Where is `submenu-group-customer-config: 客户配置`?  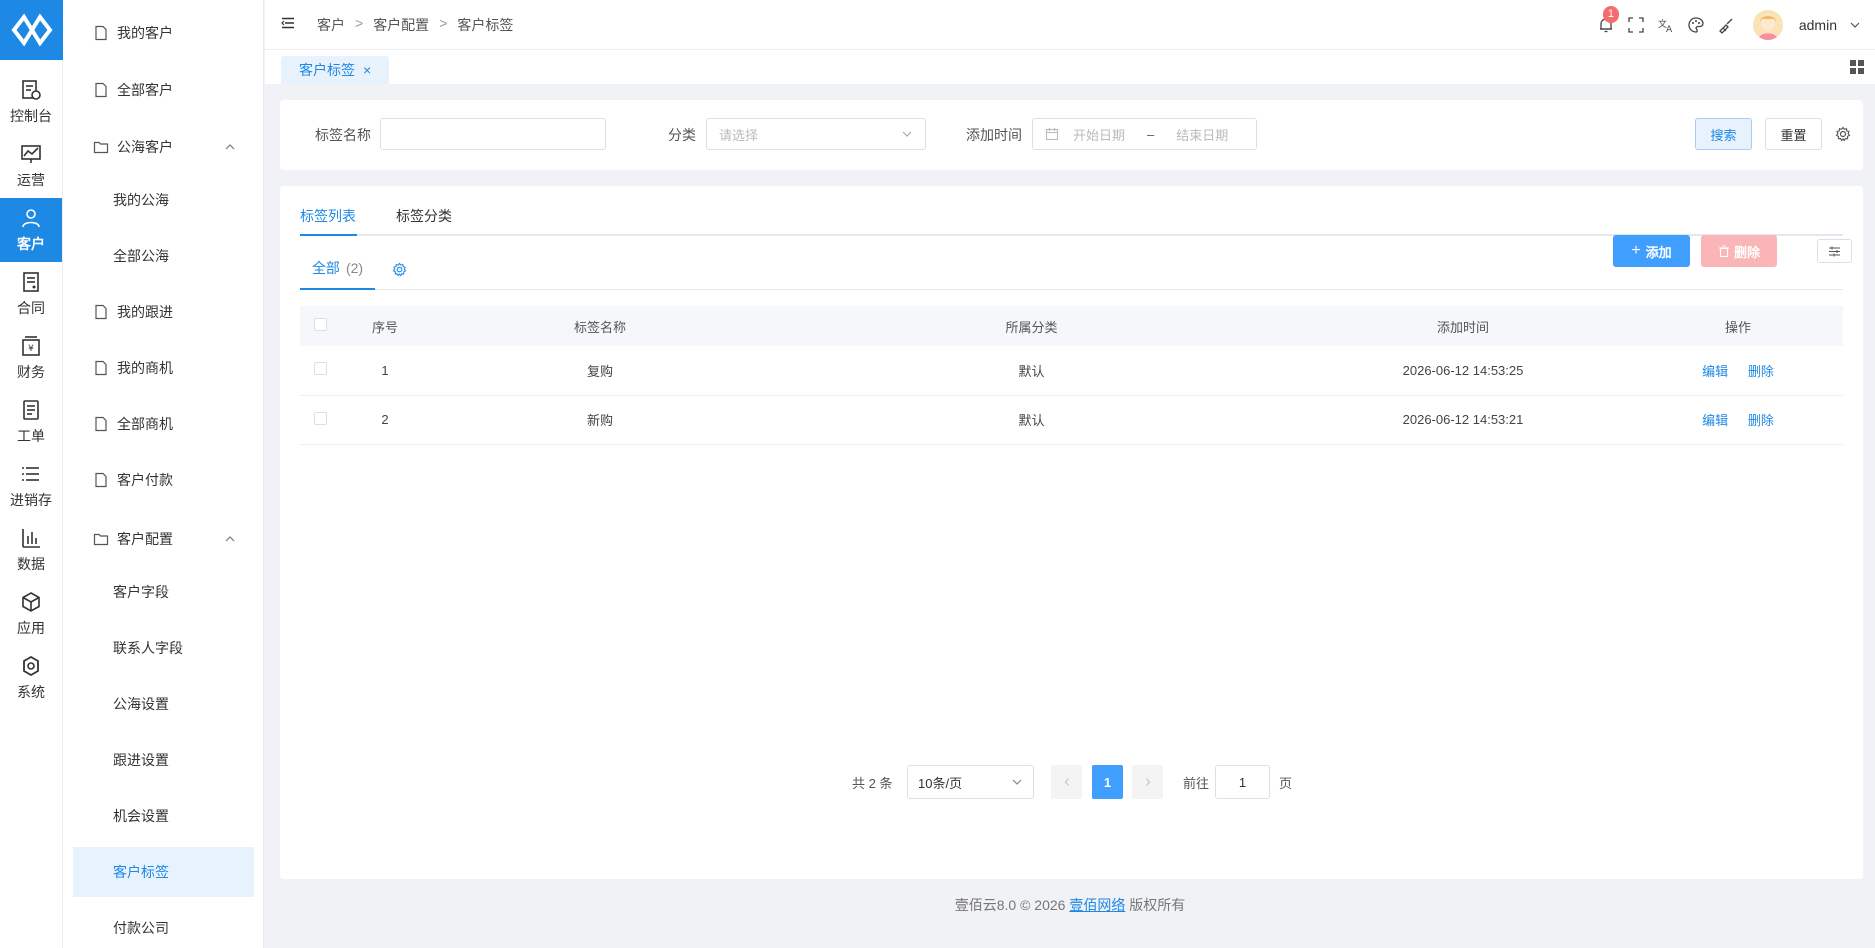 submenu-group-customer-config: 客户配置 is located at coordinates (163, 539).